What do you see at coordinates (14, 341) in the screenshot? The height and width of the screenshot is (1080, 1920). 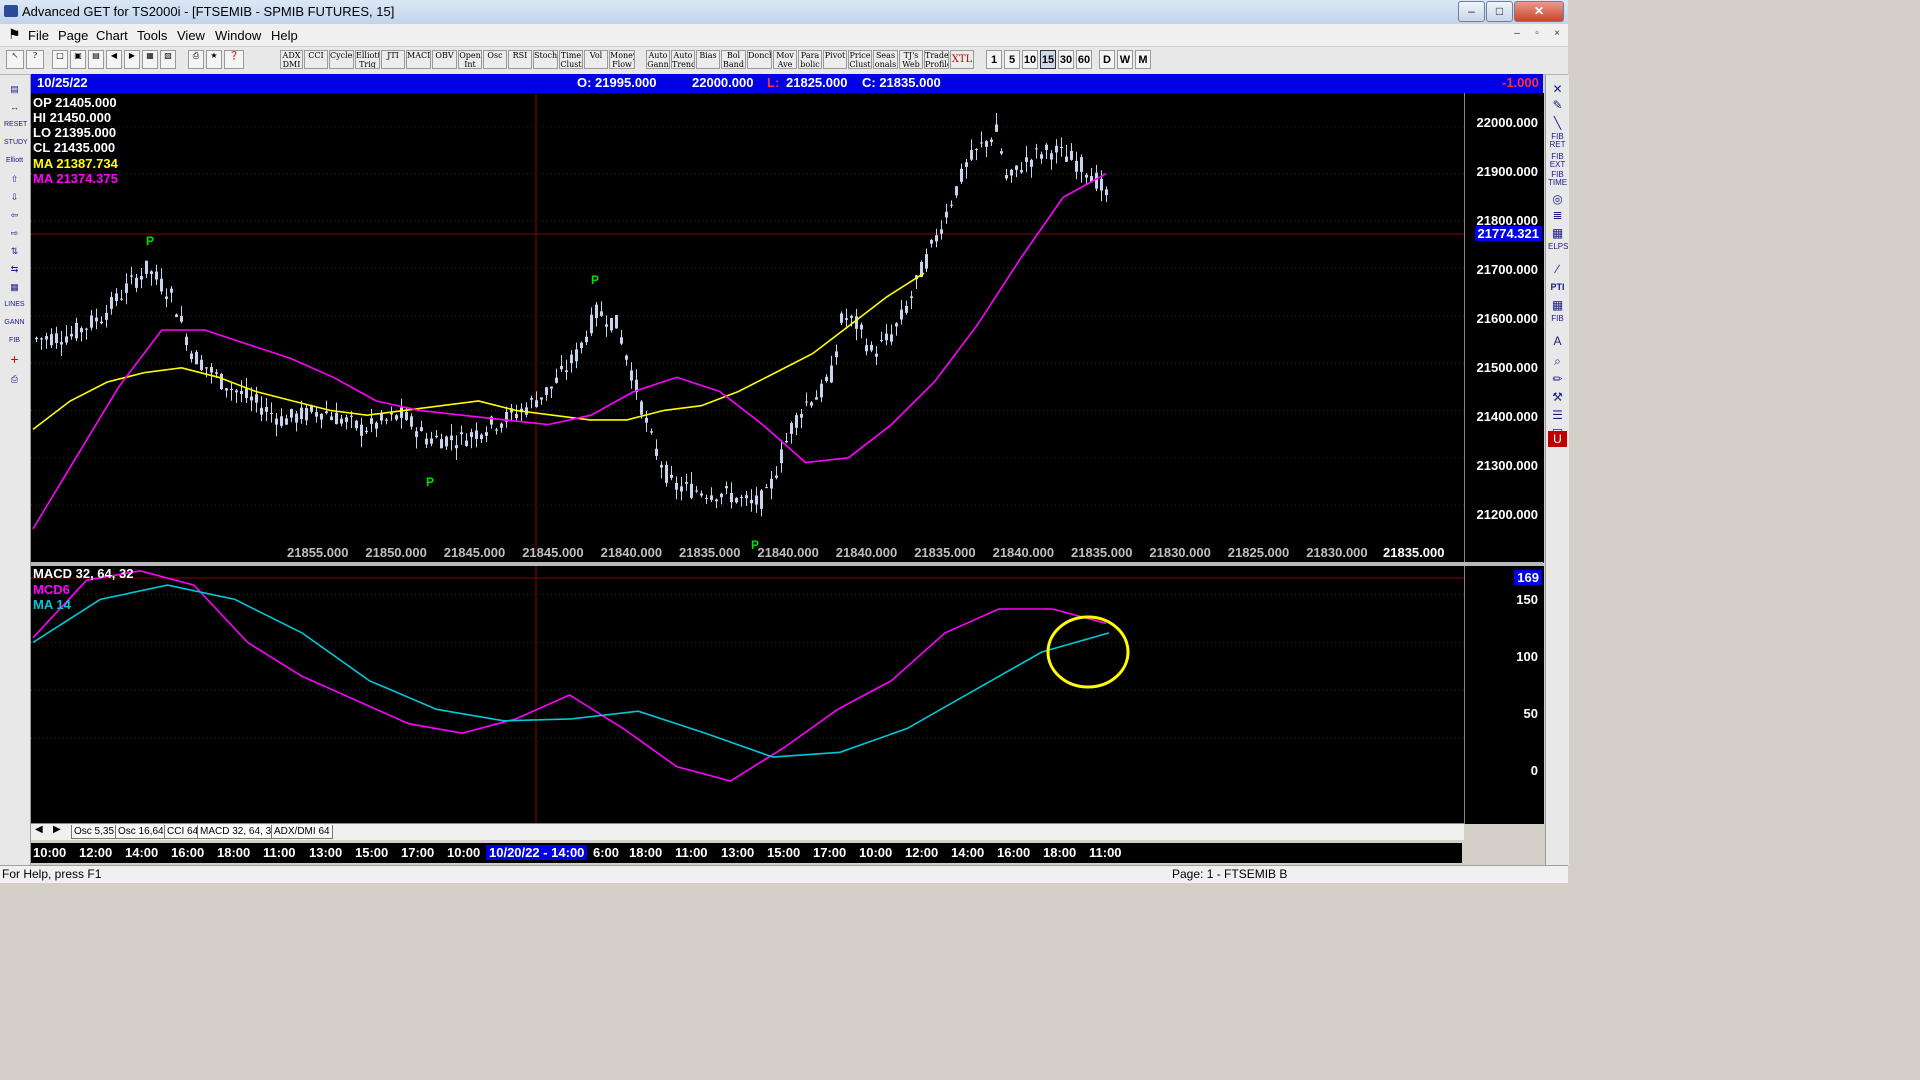 I see `fib-icon: FIB` at bounding box center [14, 341].